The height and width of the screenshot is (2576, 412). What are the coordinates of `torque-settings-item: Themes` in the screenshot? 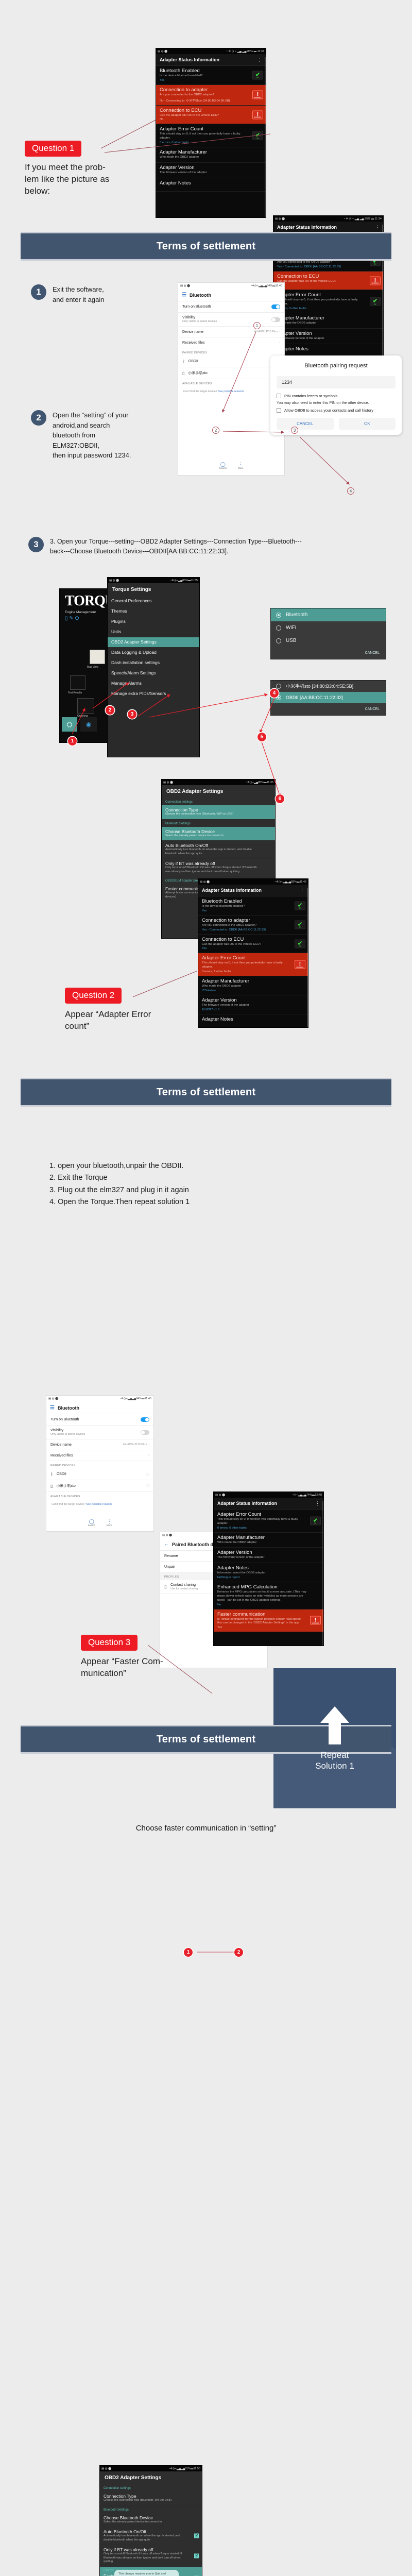 It's located at (153, 611).